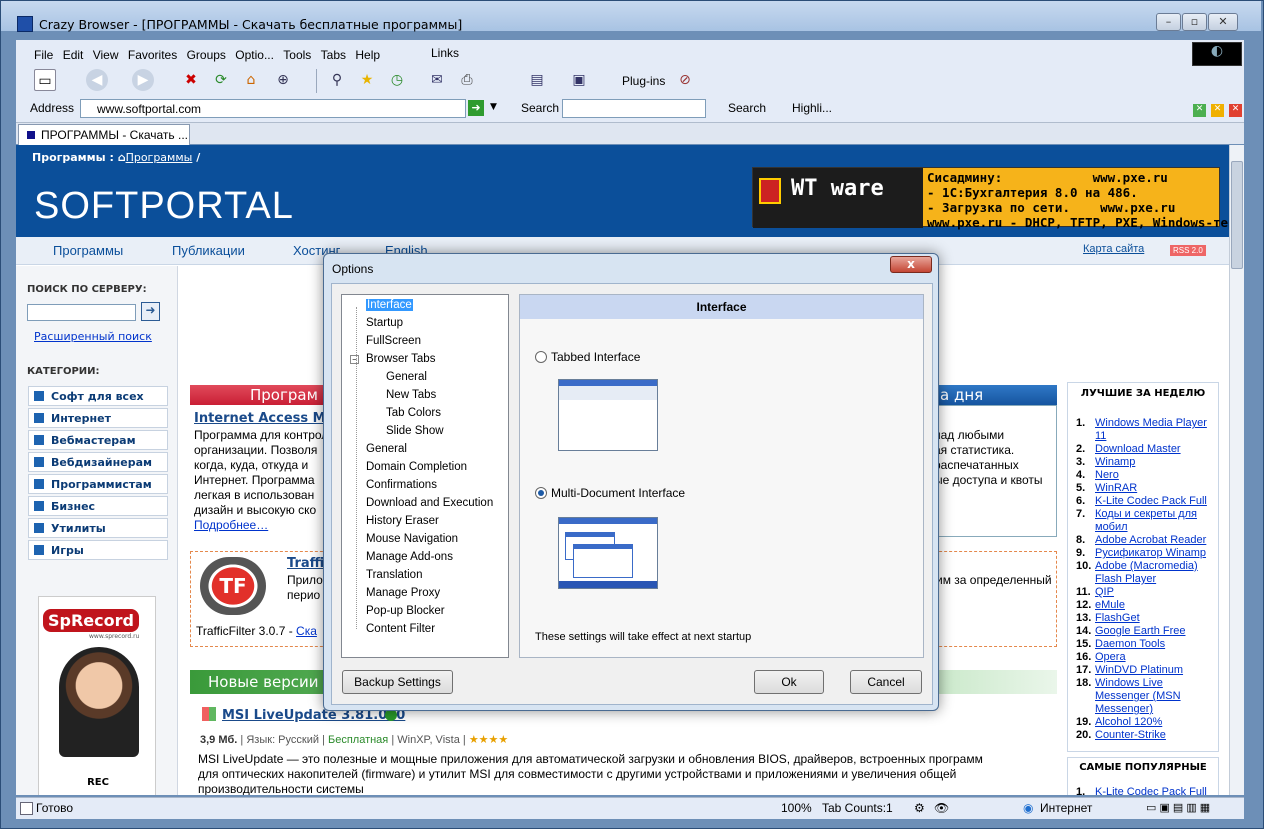 The width and height of the screenshot is (1264, 829). What do you see at coordinates (437, 80) in the screenshot?
I see `mail-icon: ✉` at bounding box center [437, 80].